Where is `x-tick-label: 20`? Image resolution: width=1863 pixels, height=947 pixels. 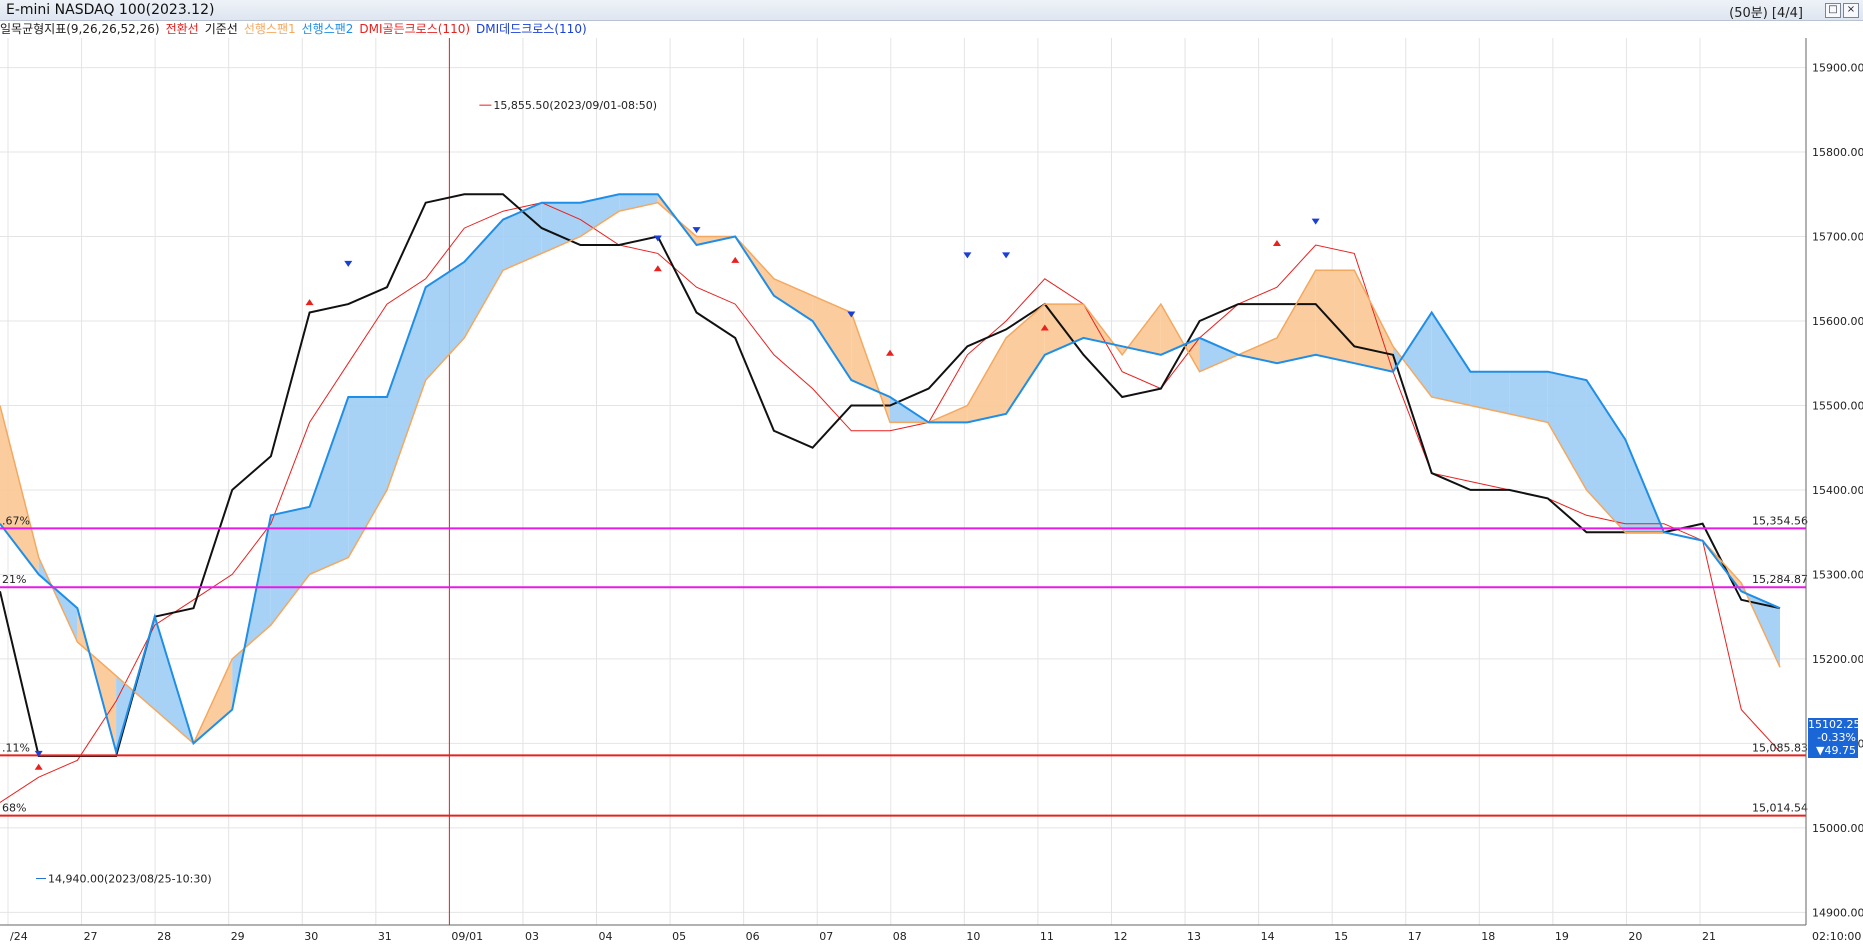 x-tick-label: 20 is located at coordinates (1635, 936).